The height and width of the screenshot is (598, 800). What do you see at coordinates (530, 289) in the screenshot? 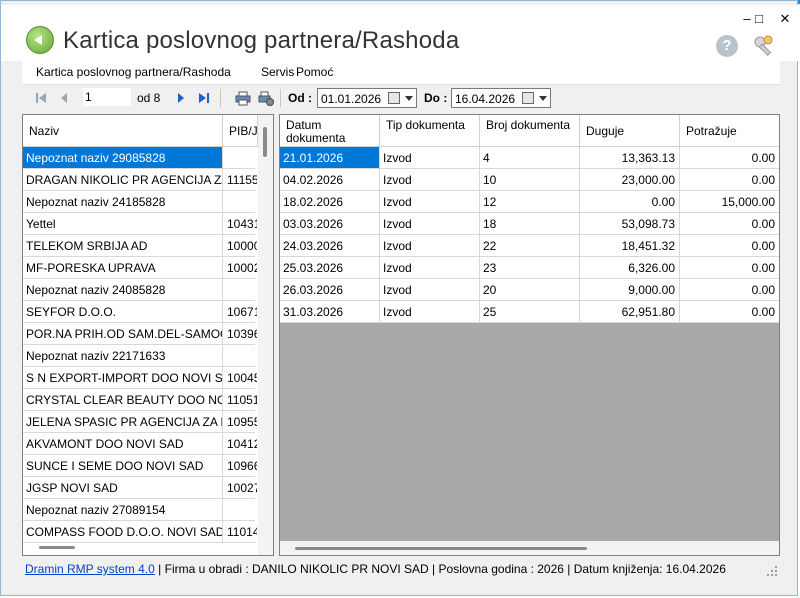
I see `document-number-cell: 20` at bounding box center [530, 289].